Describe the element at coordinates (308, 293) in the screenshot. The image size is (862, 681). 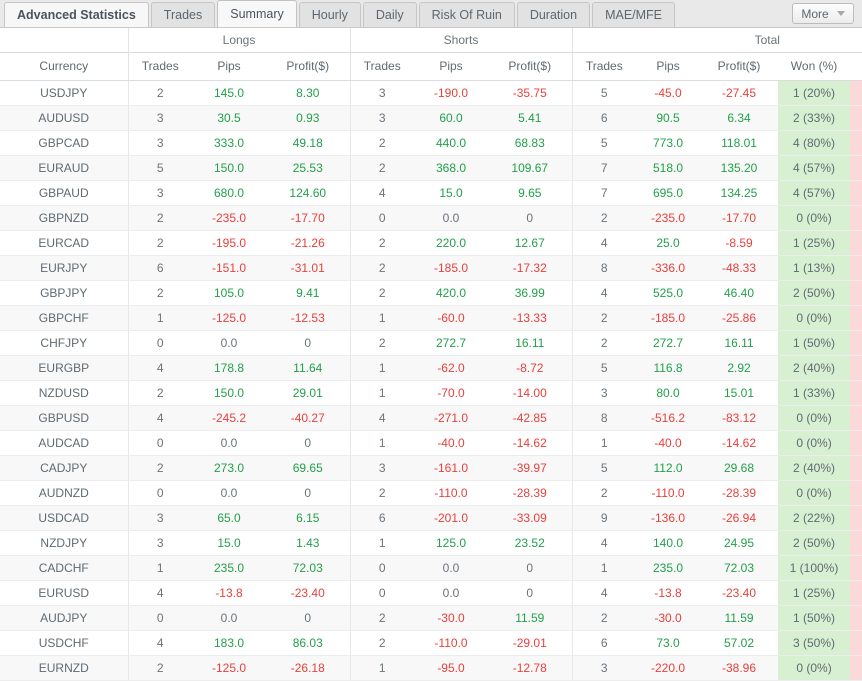
I see `cell-longs-profit: 9.41` at that location.